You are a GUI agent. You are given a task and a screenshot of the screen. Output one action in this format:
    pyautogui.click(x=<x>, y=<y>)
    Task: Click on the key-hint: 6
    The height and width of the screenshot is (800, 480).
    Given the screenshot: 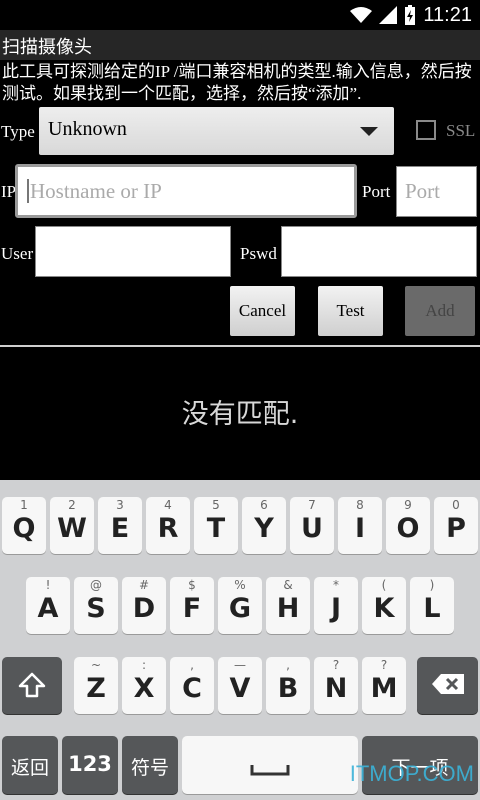 What is the action you would take?
    pyautogui.click(x=264, y=505)
    